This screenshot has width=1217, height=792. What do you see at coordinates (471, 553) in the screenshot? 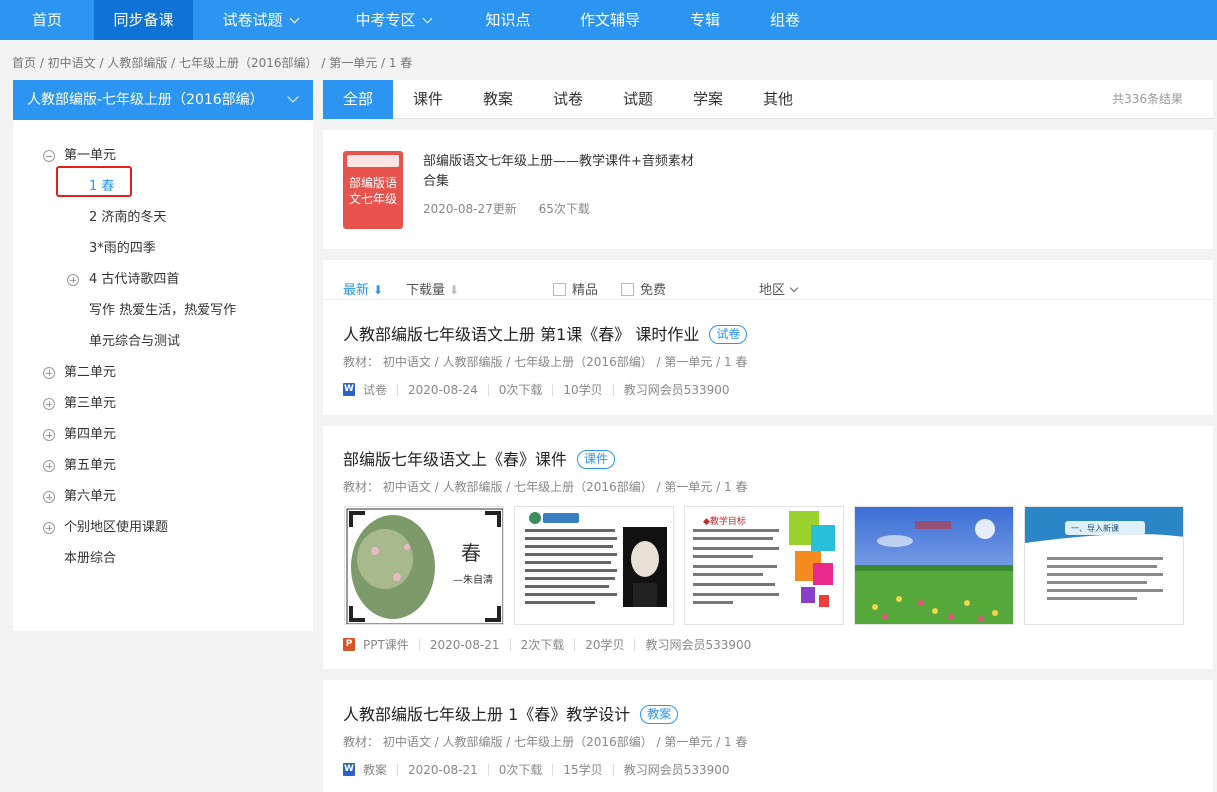
I see `slide-title-char: 春` at bounding box center [471, 553].